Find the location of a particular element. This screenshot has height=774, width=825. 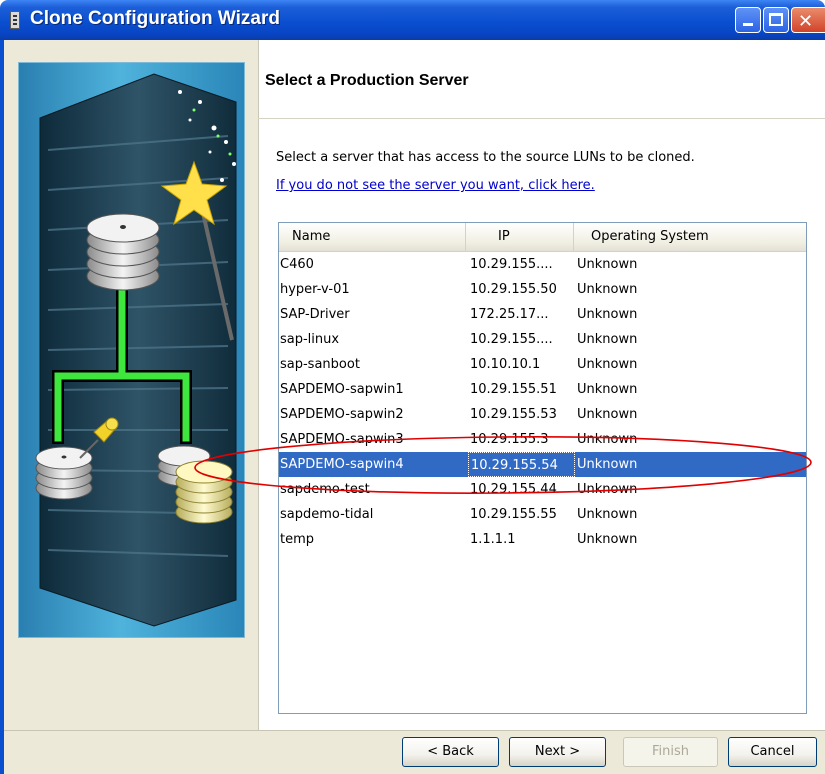

finish-button: Finish is located at coordinates (670, 752).